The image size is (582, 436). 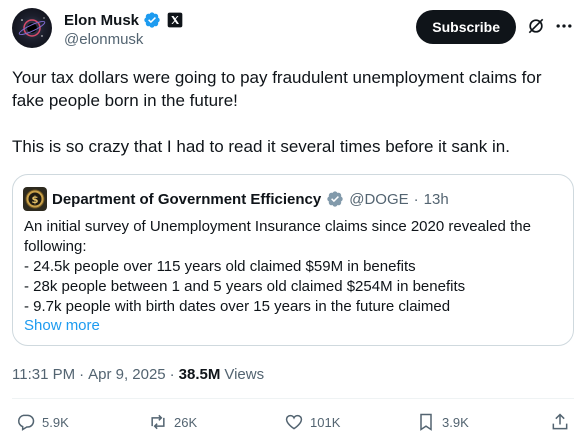 I want to click on post-timestamp: 11:31 PM · Apr 9, 2025 · 38.5M Views, so click(x=138, y=374).